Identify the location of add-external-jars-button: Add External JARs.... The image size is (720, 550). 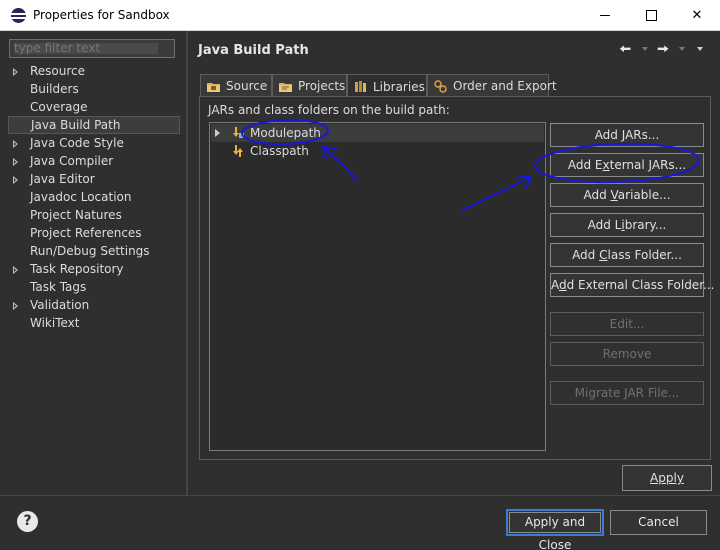
(627, 165).